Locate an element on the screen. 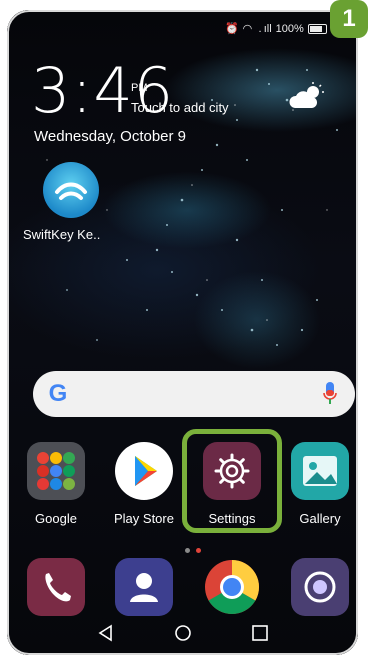 Image resolution: width=368 pixels, height=659 pixels. microphone-icon is located at coordinates (330, 394).